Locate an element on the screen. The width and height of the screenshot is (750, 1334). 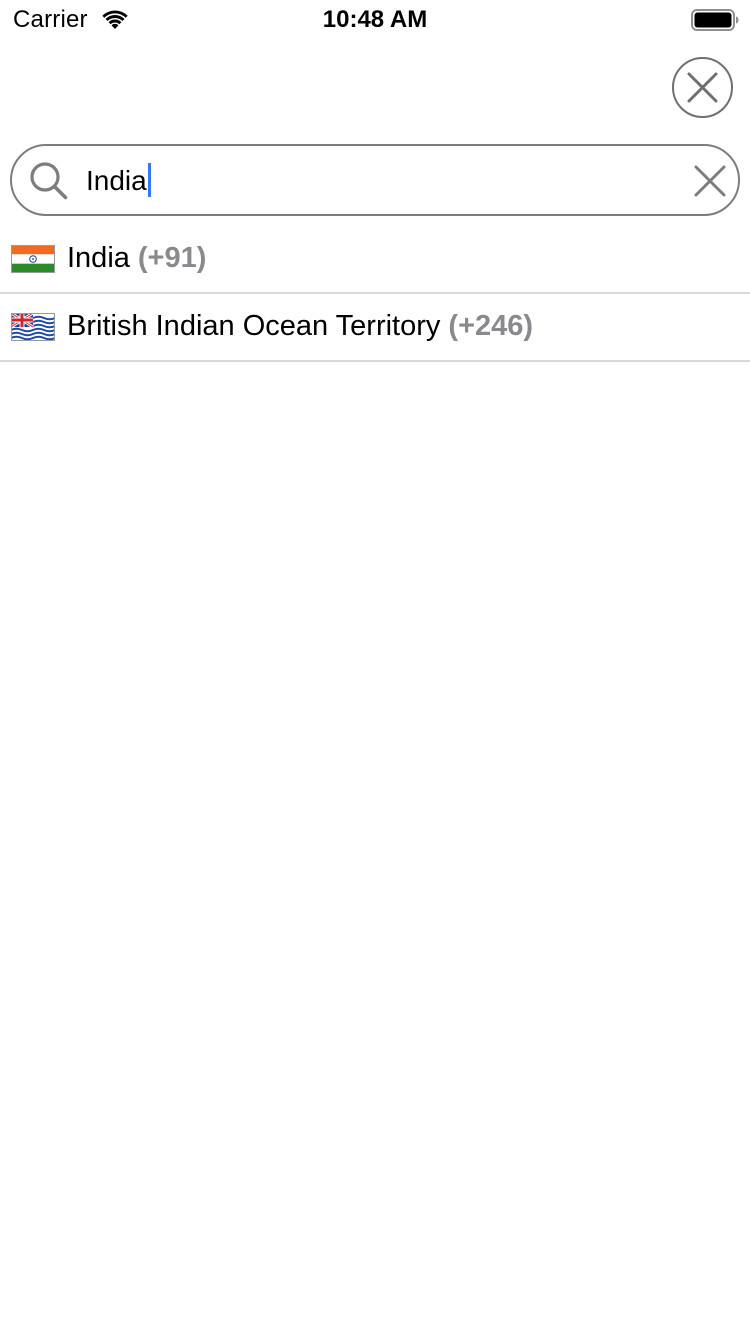
status-bar: Carrier 10:48 AM is located at coordinates (375, 20).